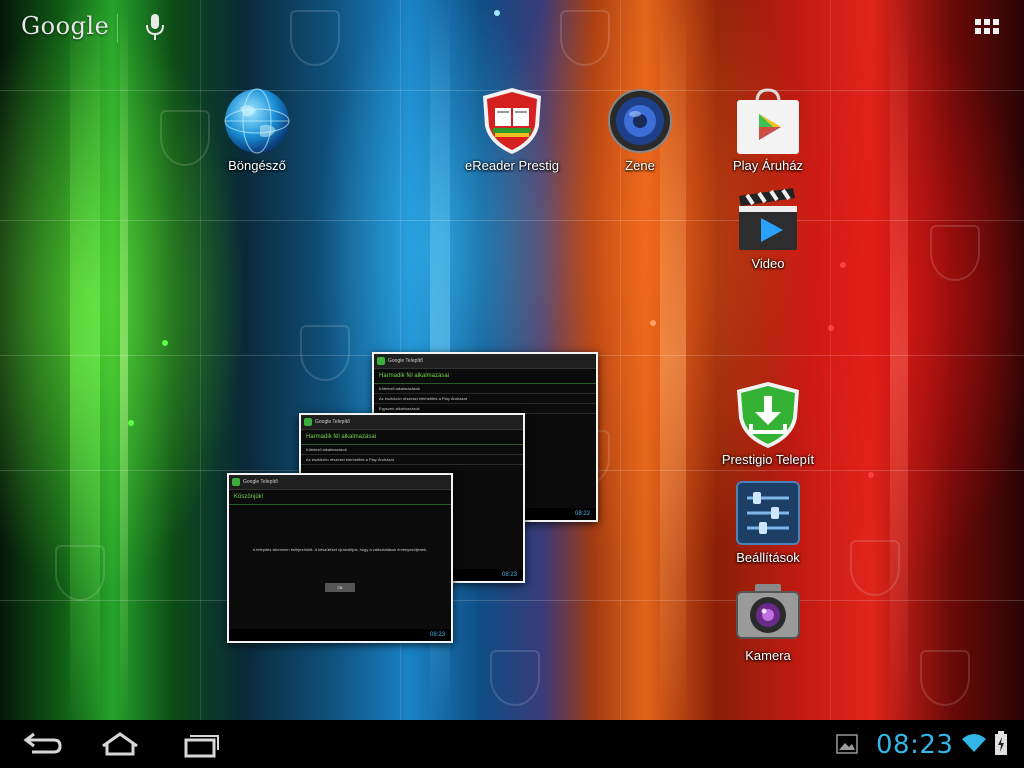  I want to click on picture-notification-icon, so click(847, 744).